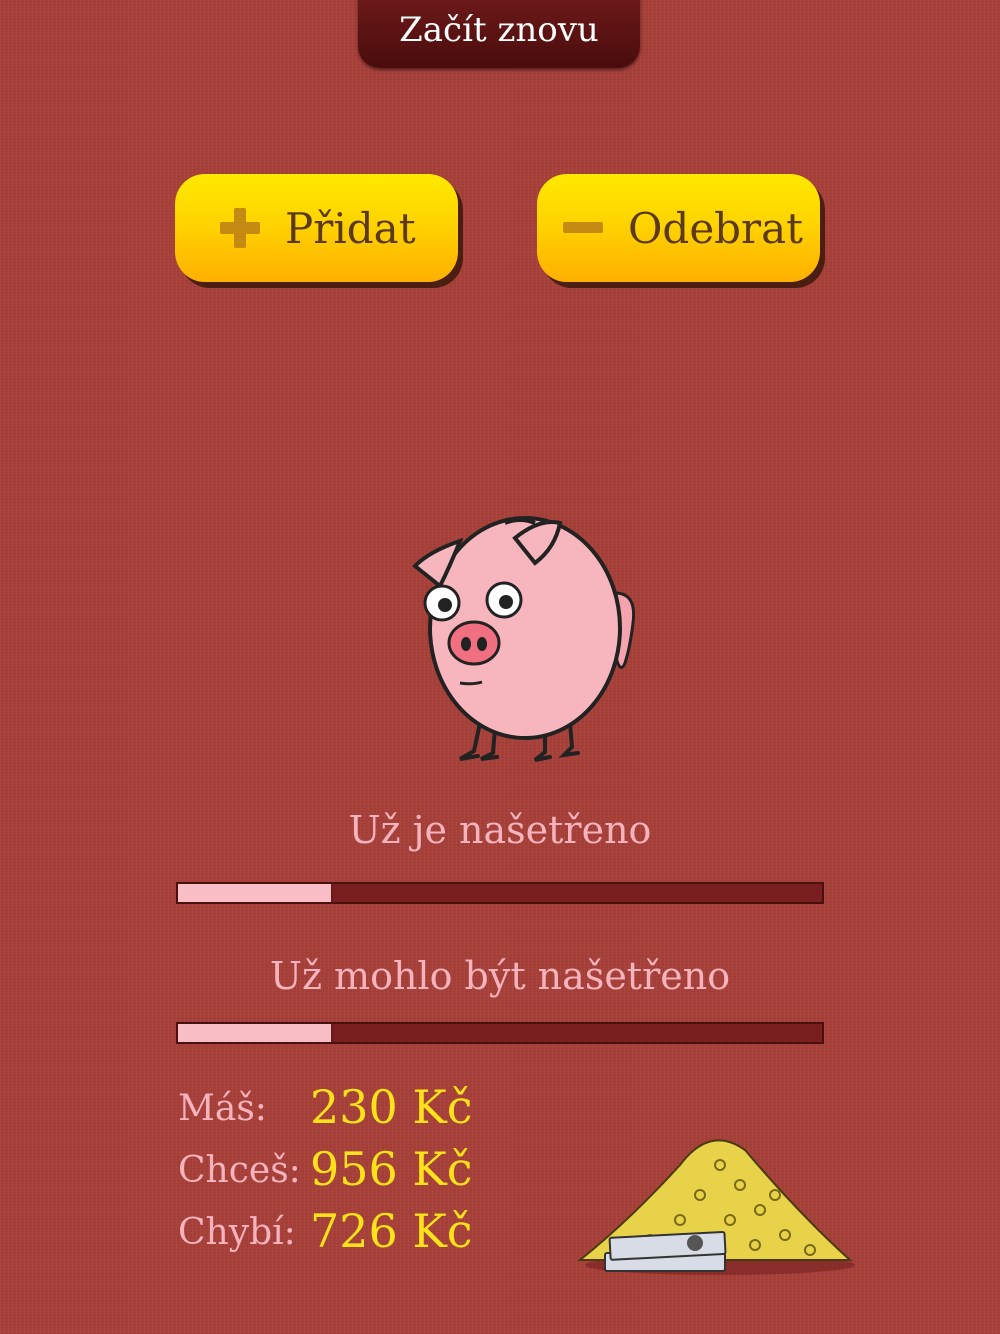 The height and width of the screenshot is (1334, 1000). I want to click on missing-label: Chybí:, so click(237, 1232).